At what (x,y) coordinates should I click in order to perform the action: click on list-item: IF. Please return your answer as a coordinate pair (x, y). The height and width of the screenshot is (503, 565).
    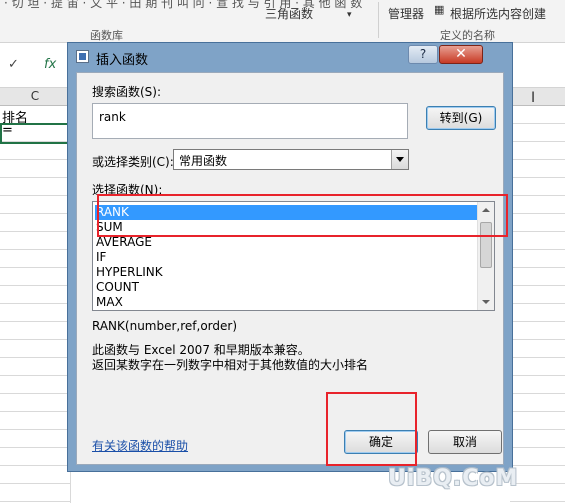
    Looking at the image, I should click on (286, 257).